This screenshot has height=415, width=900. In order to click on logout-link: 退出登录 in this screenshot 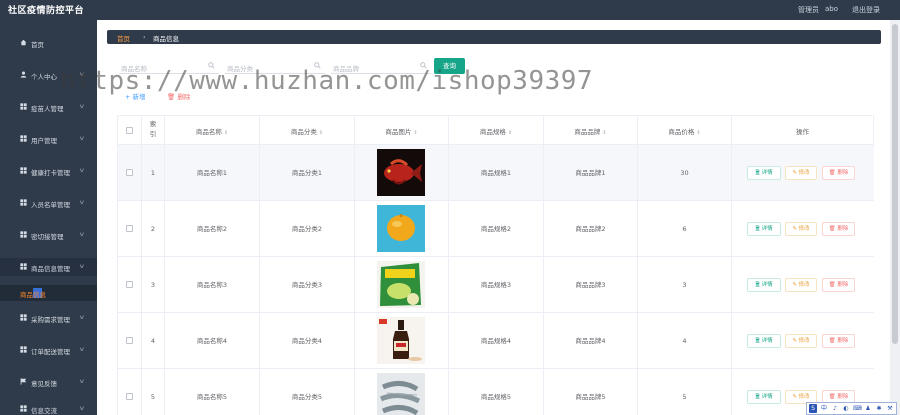, I will do `click(866, 10)`.